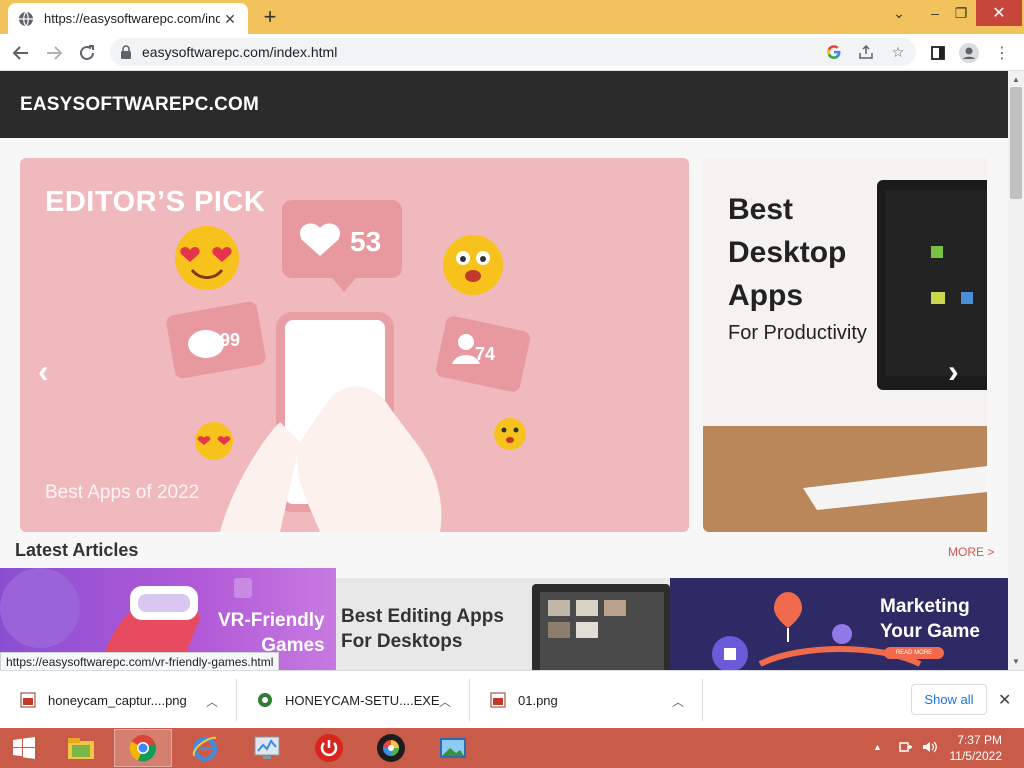 This screenshot has height=768, width=1024. Describe the element at coordinates (1016, 79) in the screenshot. I see `scroll-up-arrow: ▲` at that location.